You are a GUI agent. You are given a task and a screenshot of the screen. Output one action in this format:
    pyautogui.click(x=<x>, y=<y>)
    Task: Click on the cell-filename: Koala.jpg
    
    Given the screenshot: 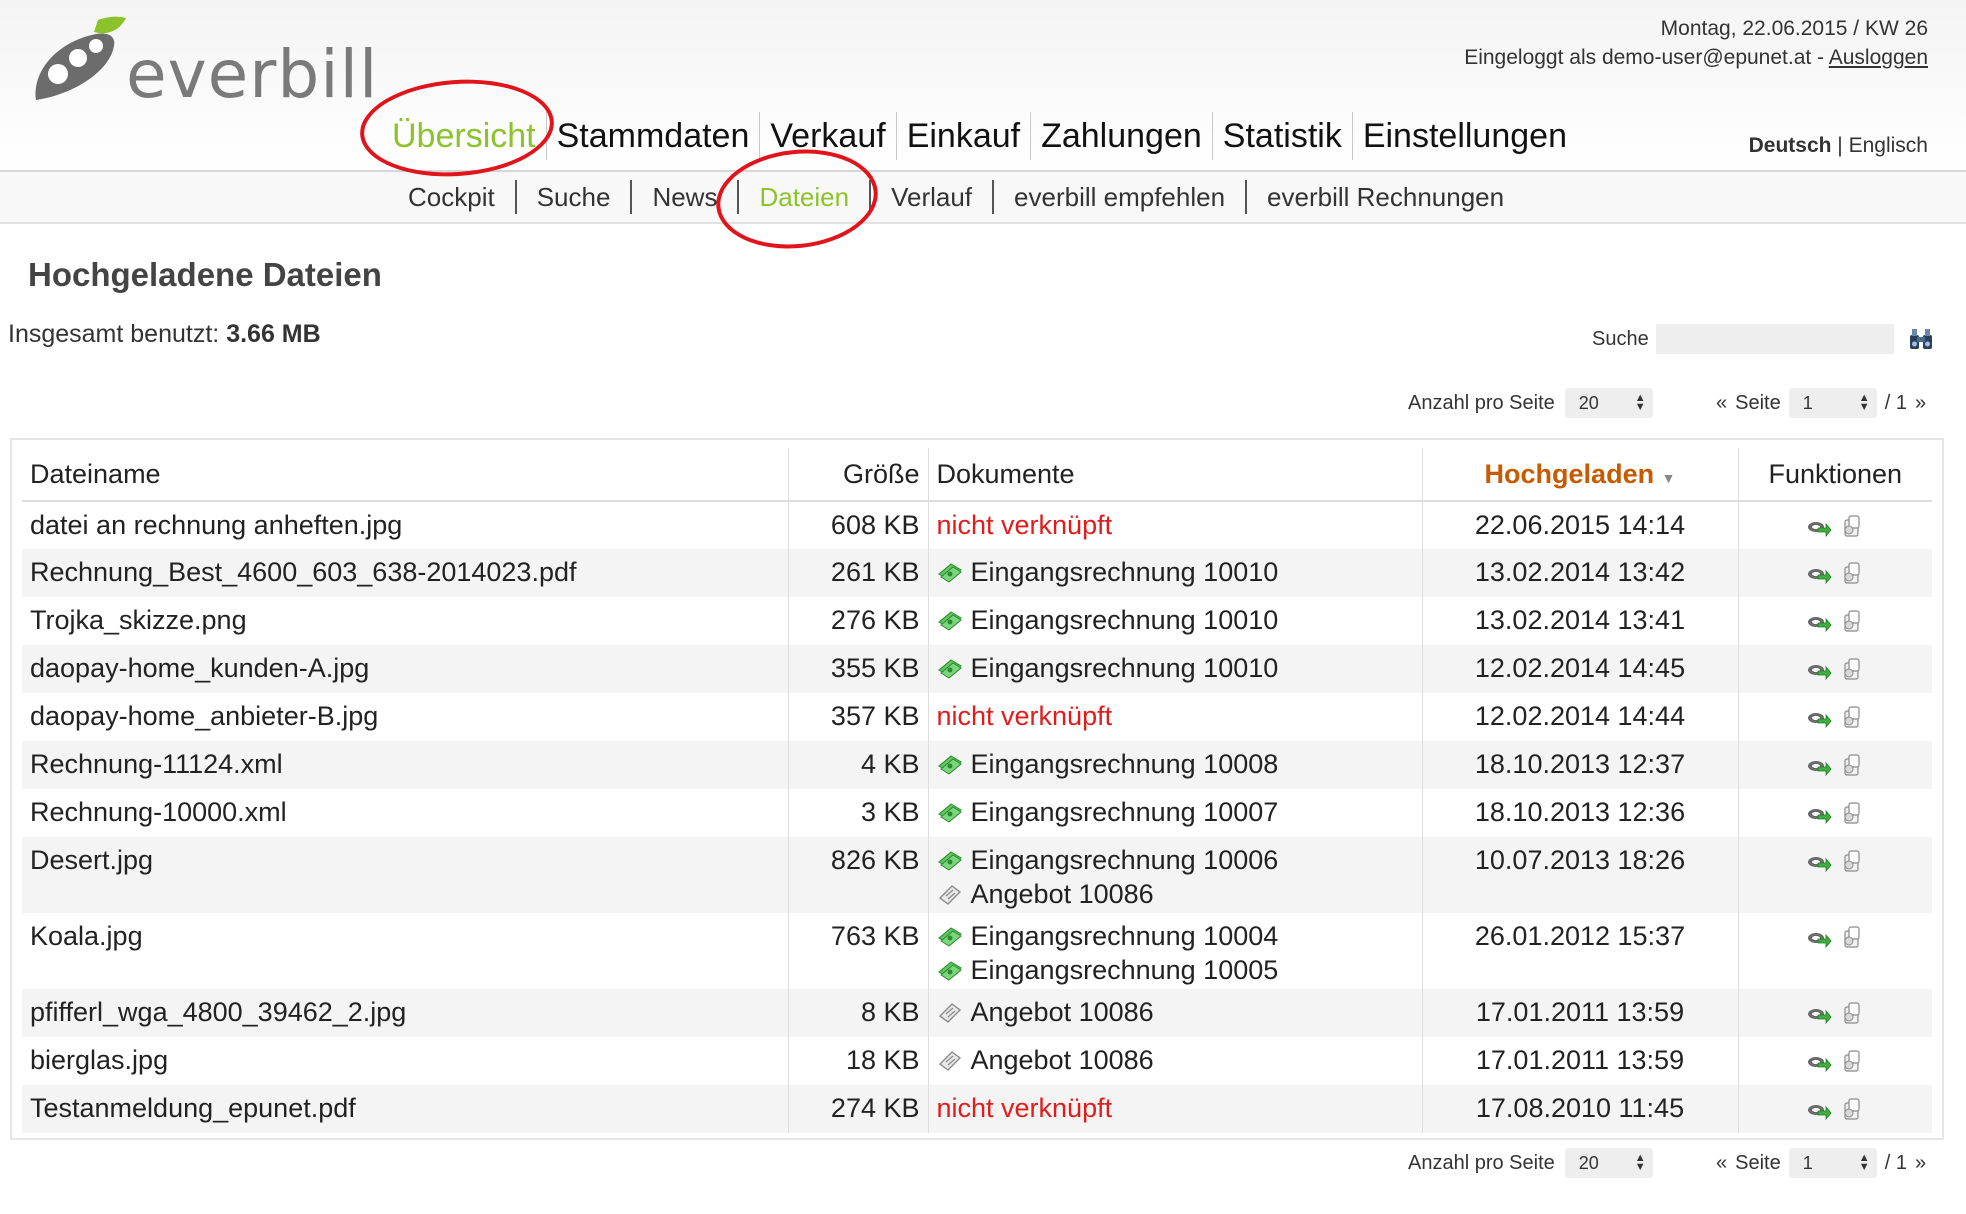 What is the action you would take?
    pyautogui.click(x=405, y=951)
    